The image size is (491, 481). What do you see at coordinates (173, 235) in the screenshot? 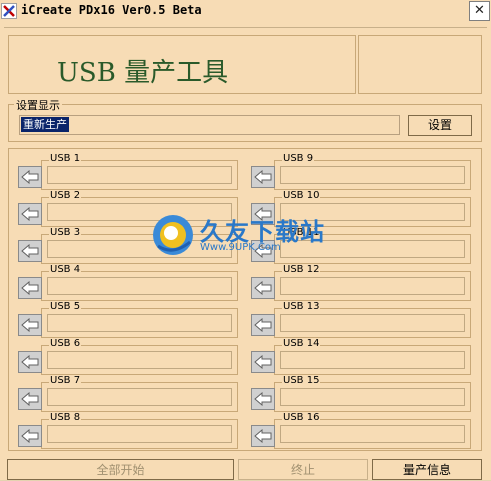
I see `watermark-logo-icon` at bounding box center [173, 235].